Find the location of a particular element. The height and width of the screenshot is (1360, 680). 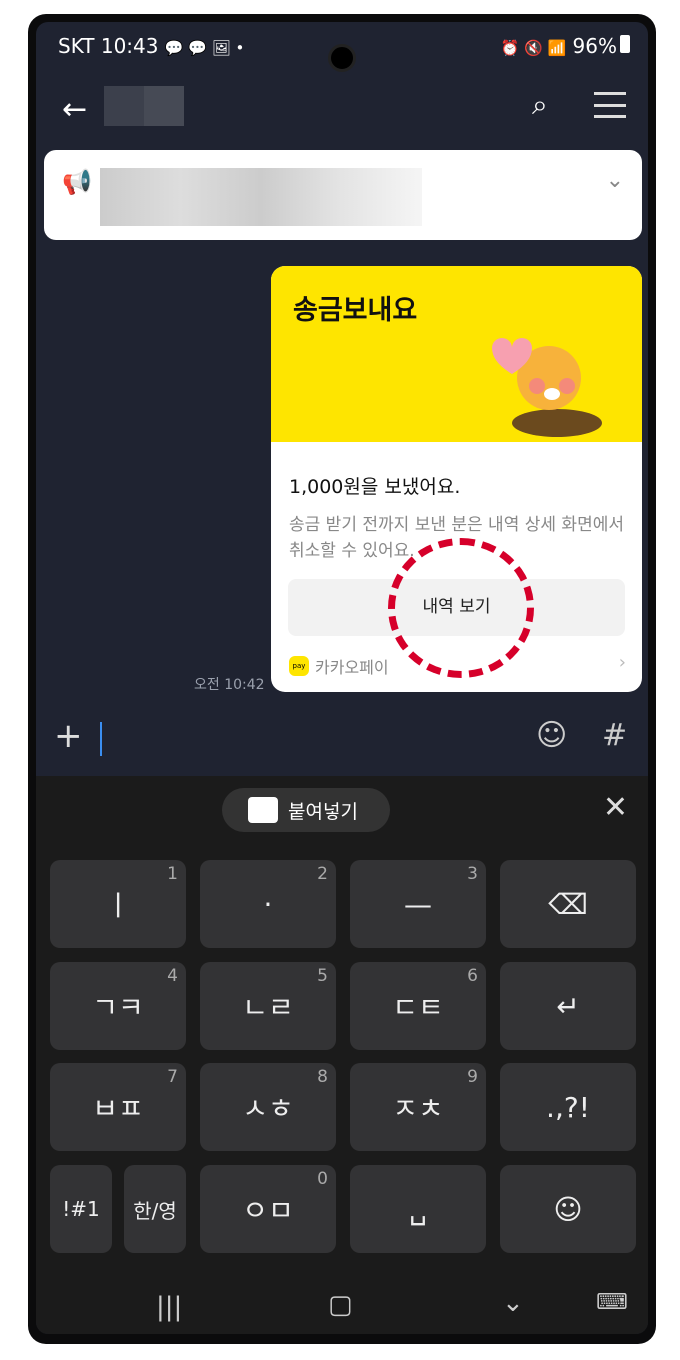

key: ㄷㅌ 6 is located at coordinates (418, 1006).